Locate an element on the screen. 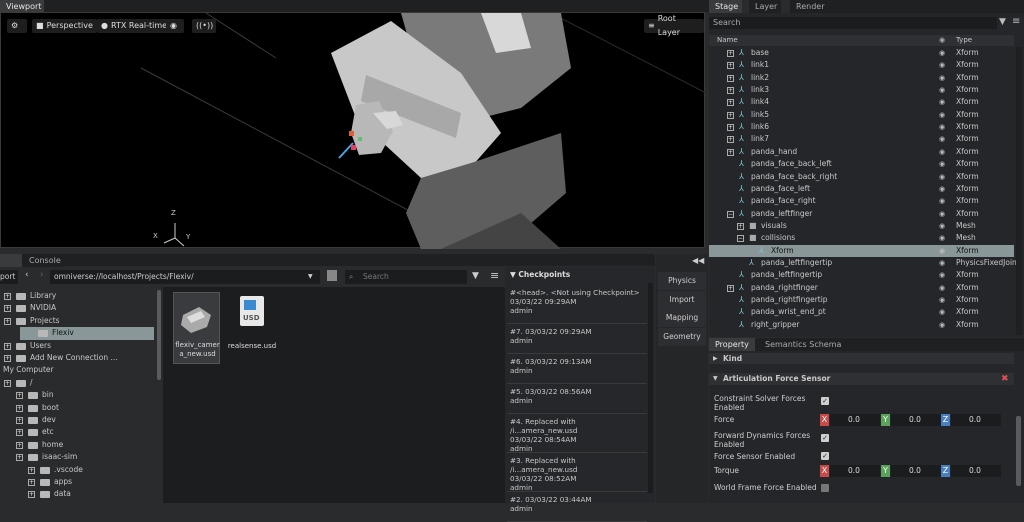 Image resolution: width=1024 pixels, height=522 pixels. settings-gear-icon: ⚙ is located at coordinates (17, 26).